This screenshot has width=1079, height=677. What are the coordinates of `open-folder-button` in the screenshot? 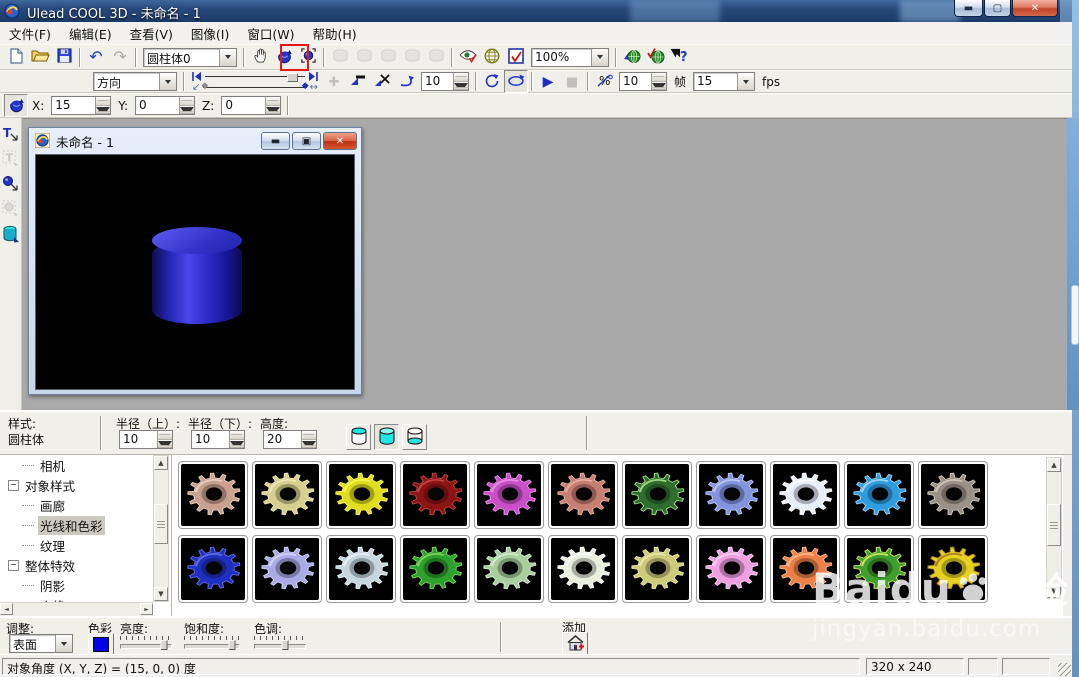 It's located at (40, 57).